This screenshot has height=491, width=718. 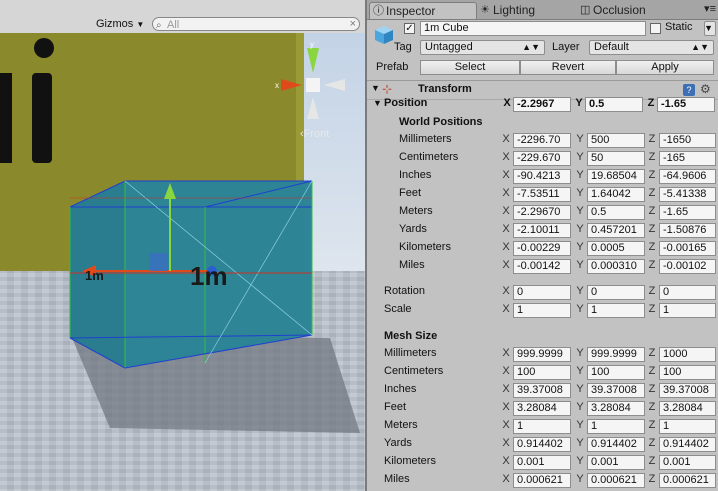 I want to click on tag-label: Tag, so click(x=403, y=47).